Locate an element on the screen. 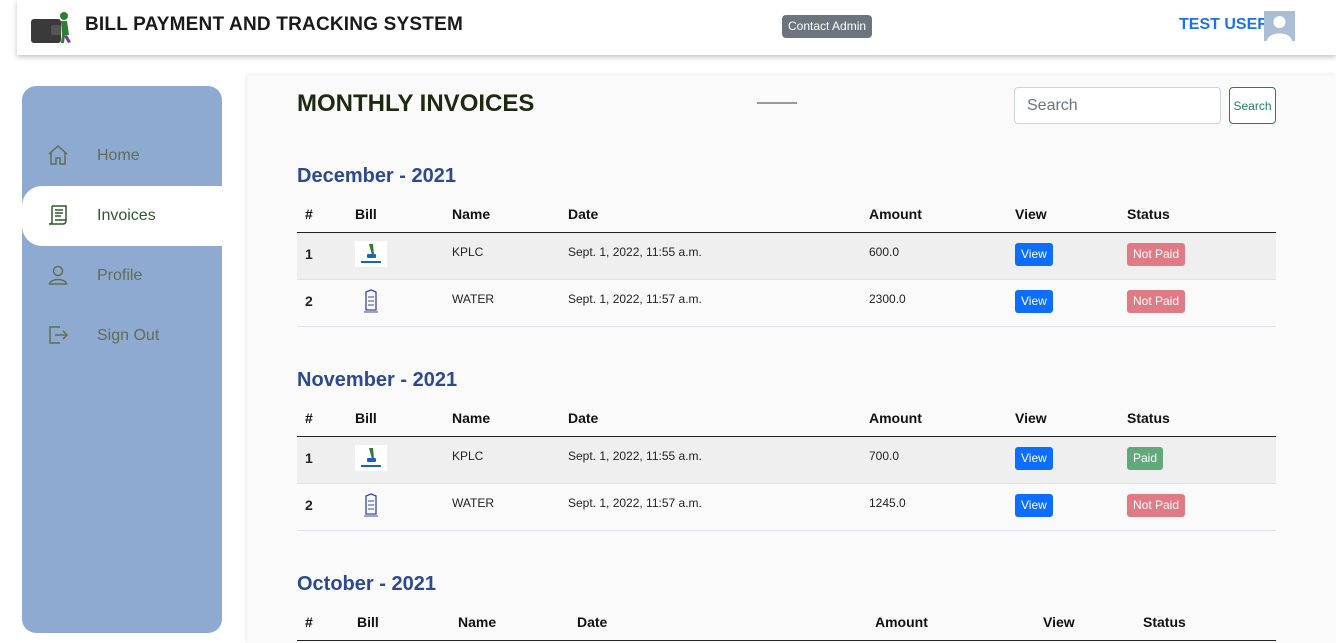 The width and height of the screenshot is (1336, 643). home-icon is located at coordinates (58, 154).